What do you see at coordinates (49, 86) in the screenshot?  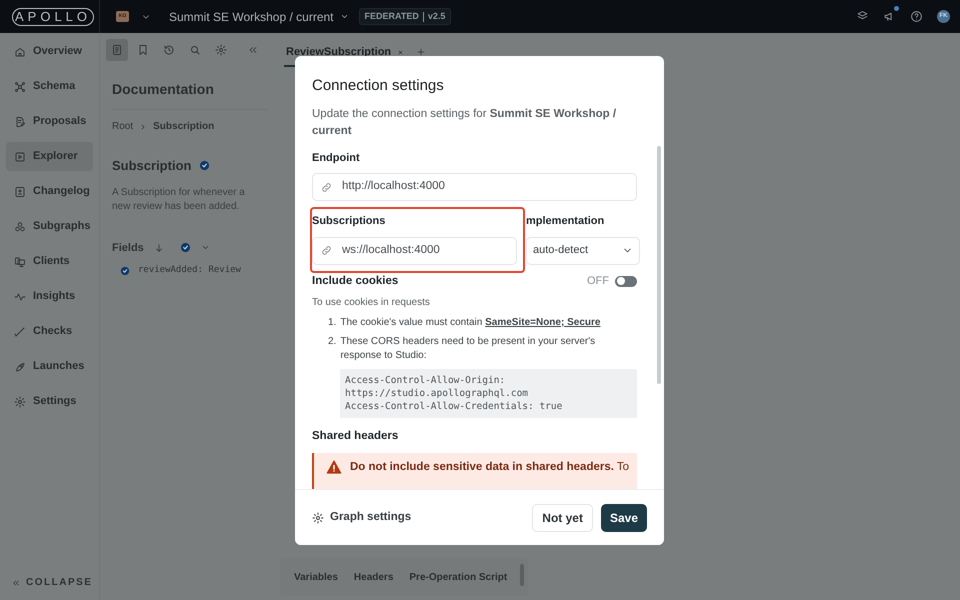 I see `sidebar-item: Schema` at bounding box center [49, 86].